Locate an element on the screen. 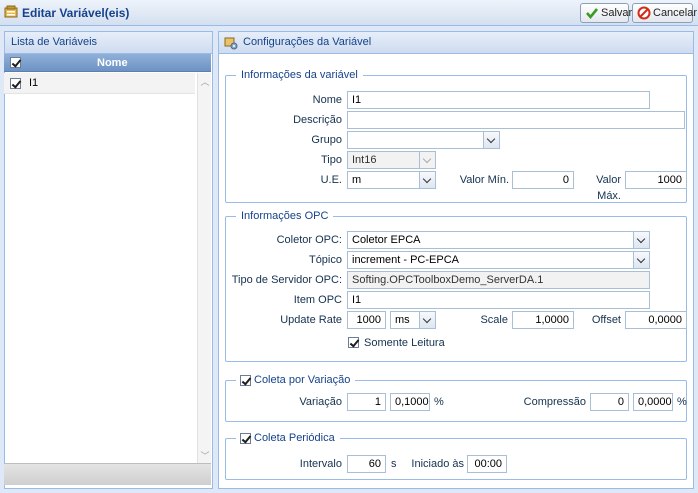  check-icon is located at coordinates (592, 14).